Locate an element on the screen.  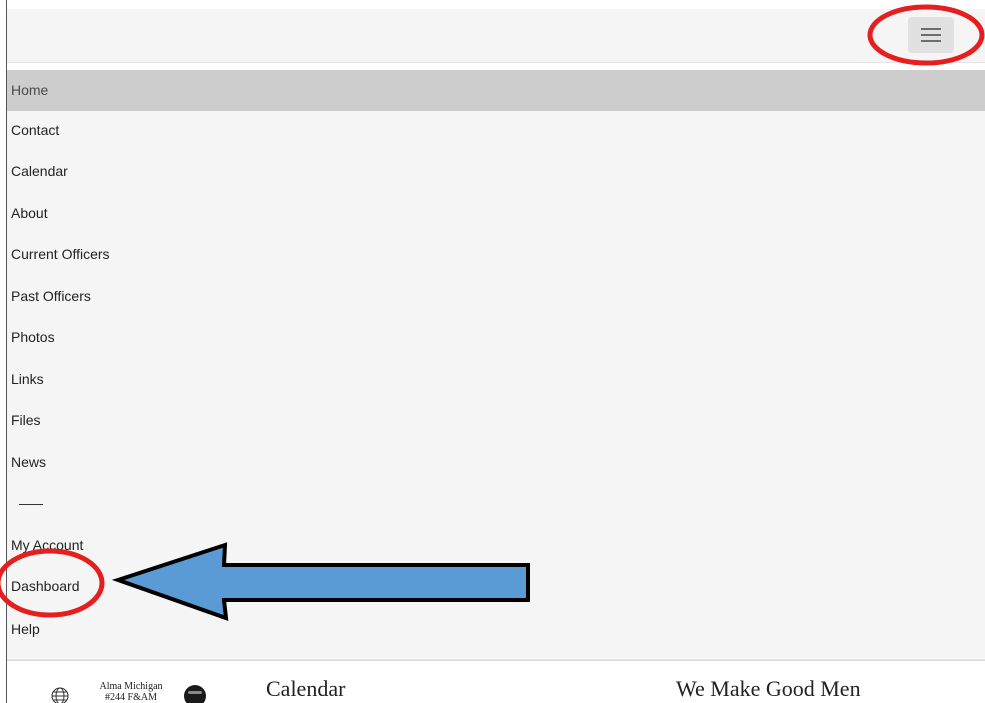
lodge-name: Alma Michigan #244 F&AM is located at coordinates (131, 692).